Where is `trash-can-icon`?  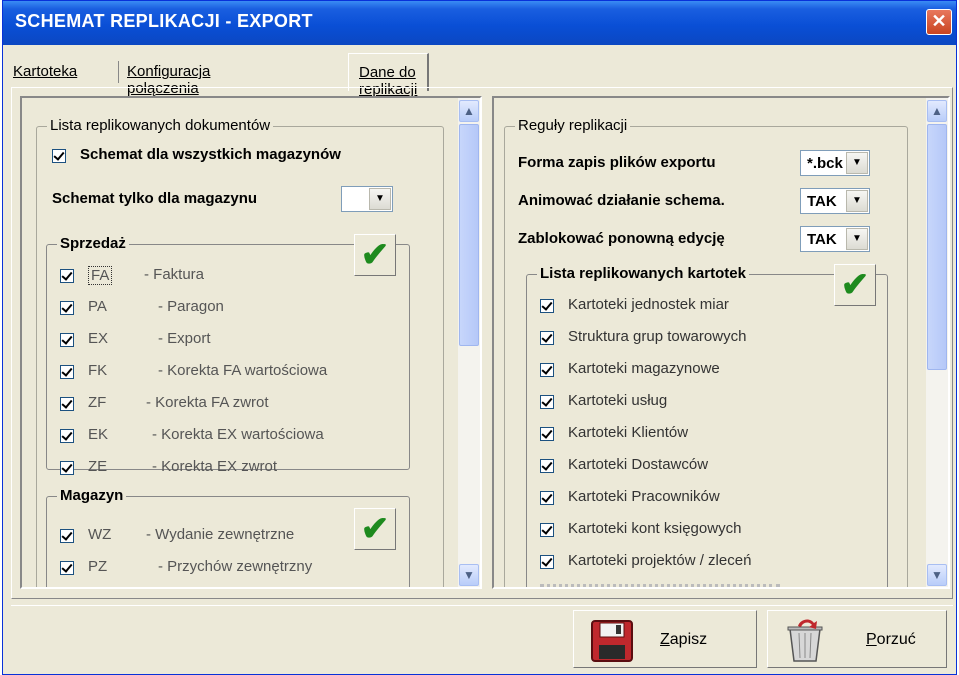 trash-can-icon is located at coordinates (805, 640).